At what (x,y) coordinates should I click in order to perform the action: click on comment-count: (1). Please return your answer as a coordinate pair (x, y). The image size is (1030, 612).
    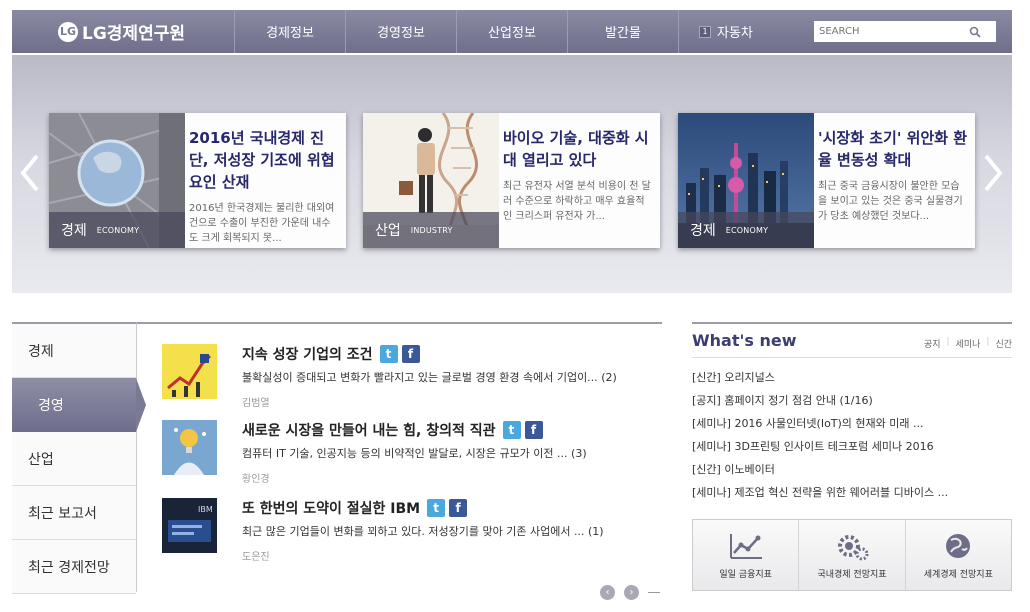
    Looking at the image, I should click on (595, 531).